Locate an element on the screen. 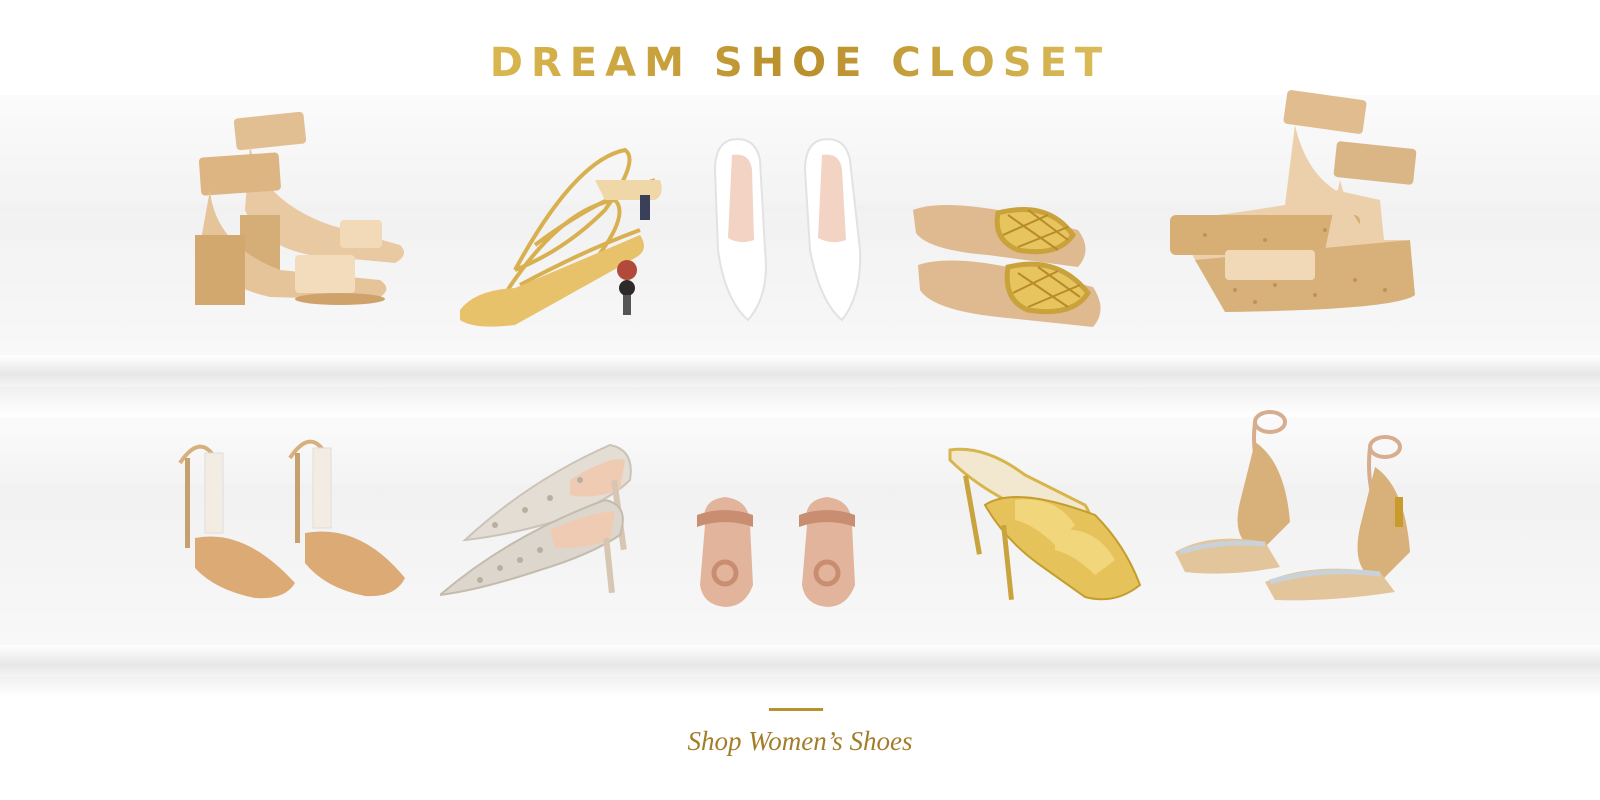  product-white-pointed-pumps is located at coordinates (790, 227).